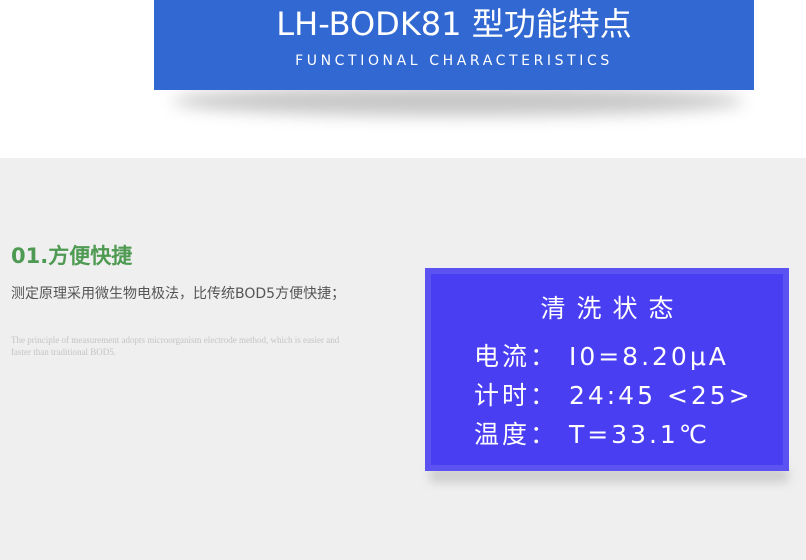 This screenshot has height=560, width=806. What do you see at coordinates (592, 434) in the screenshot?
I see `display-temperature-line: 温度： T=33.1℃` at bounding box center [592, 434].